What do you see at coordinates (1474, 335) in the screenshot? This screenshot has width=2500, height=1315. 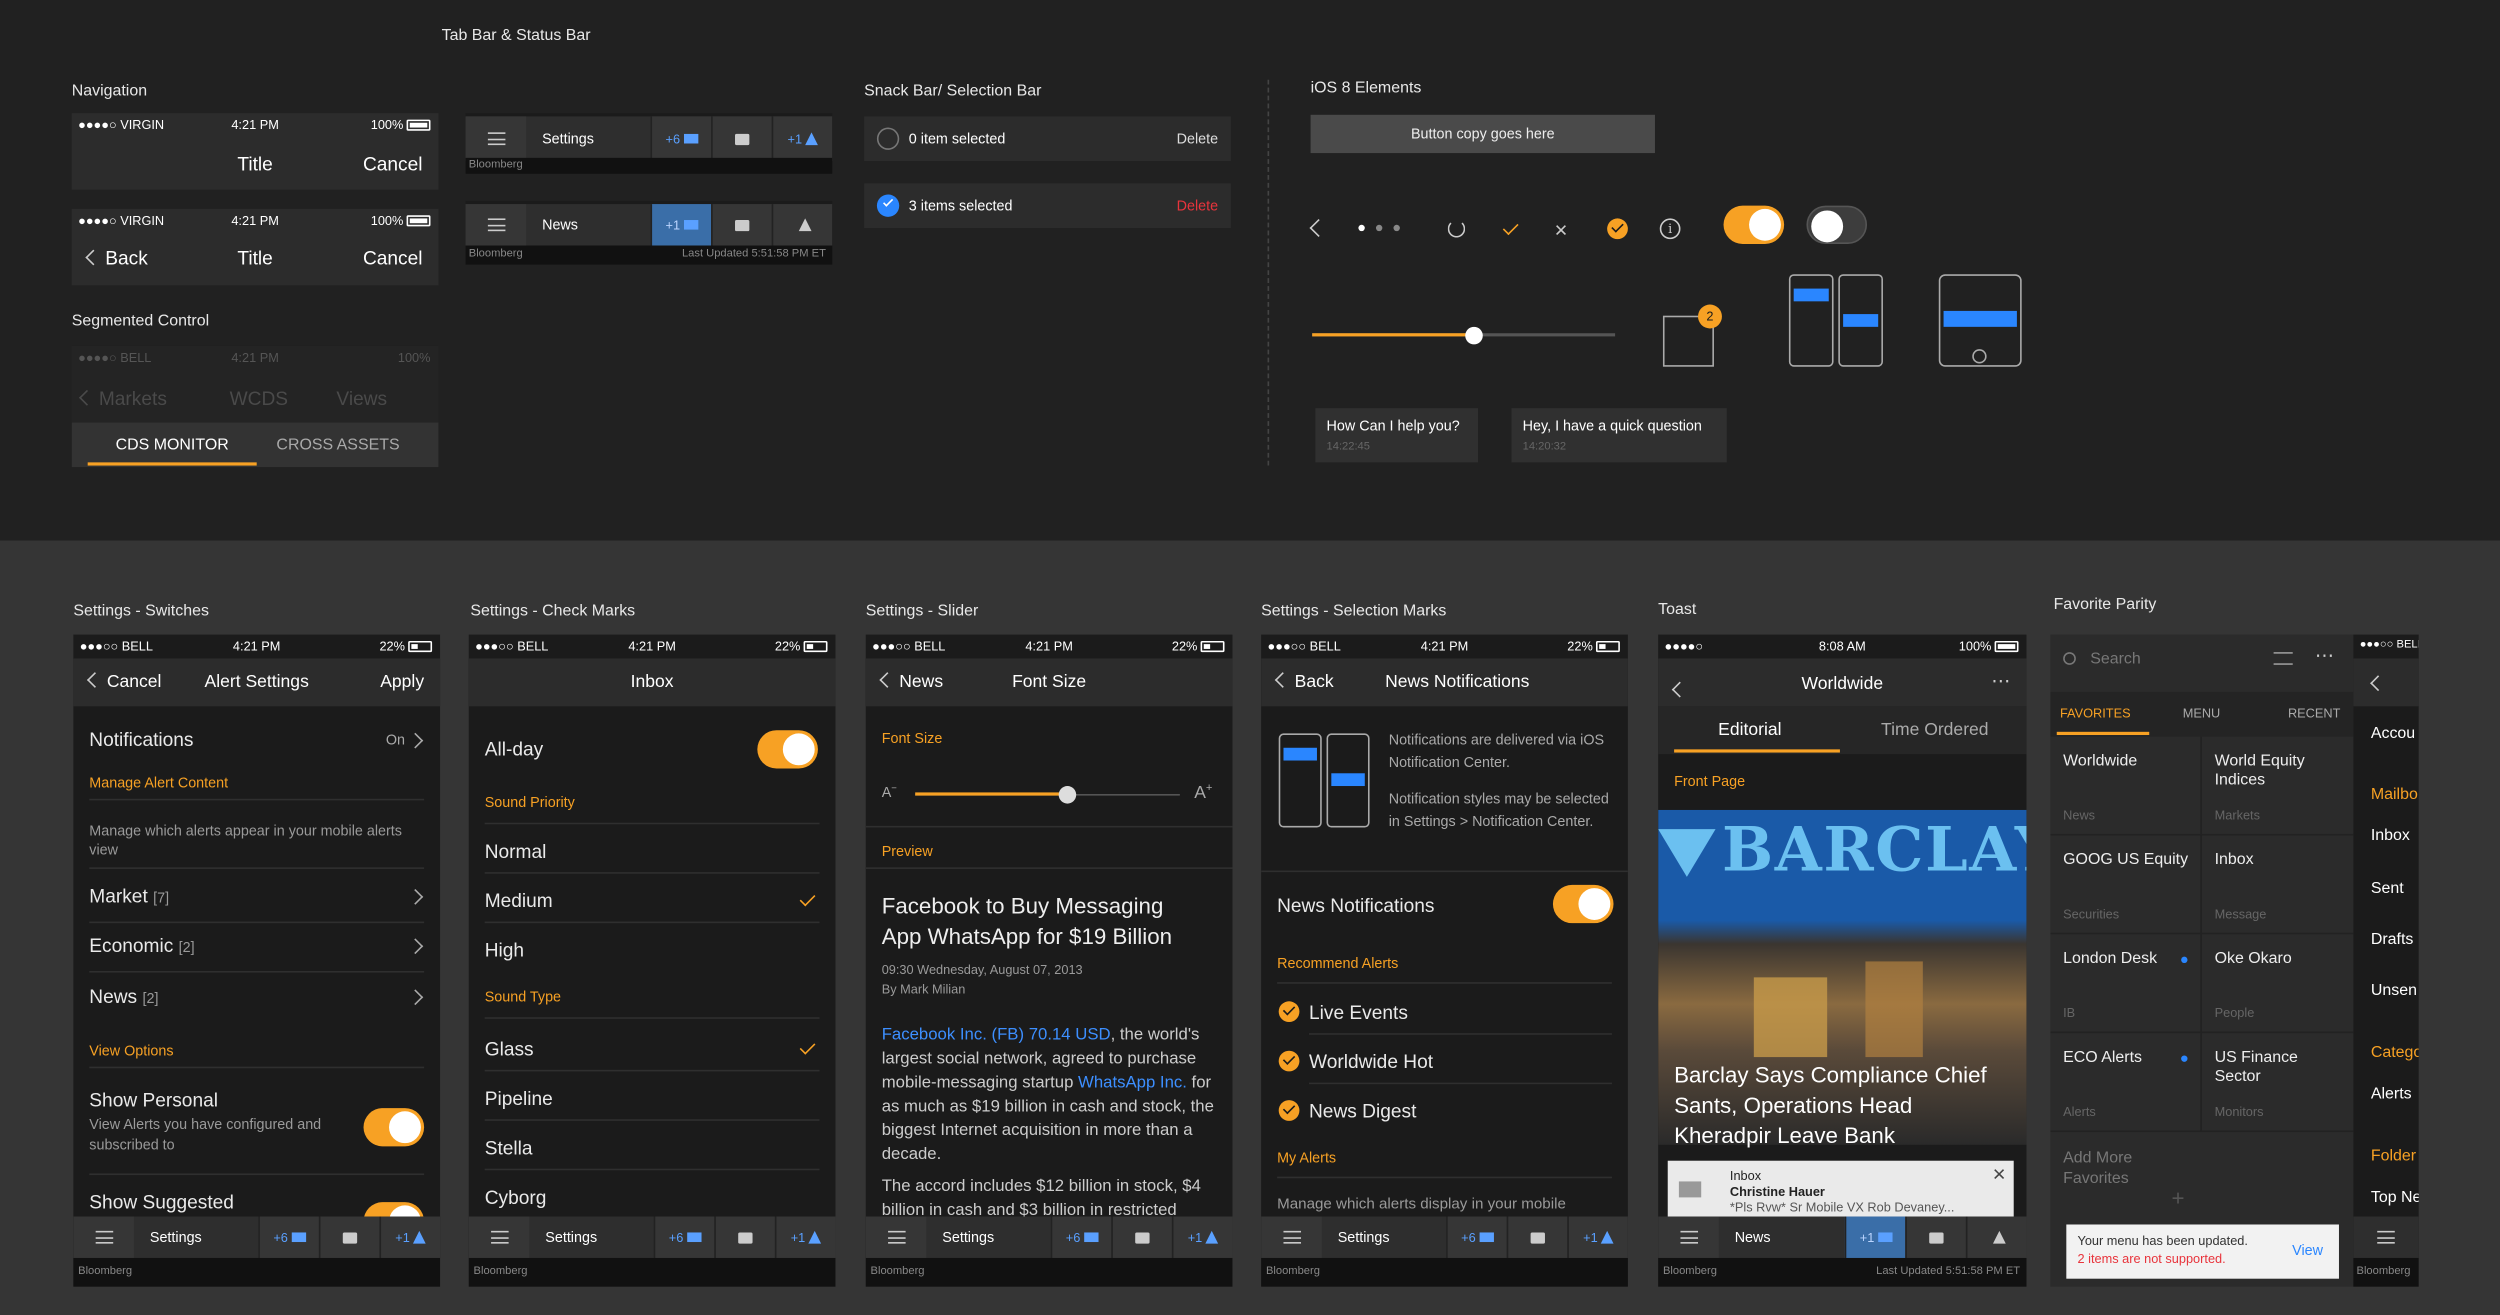 I see `slider-thumb` at bounding box center [1474, 335].